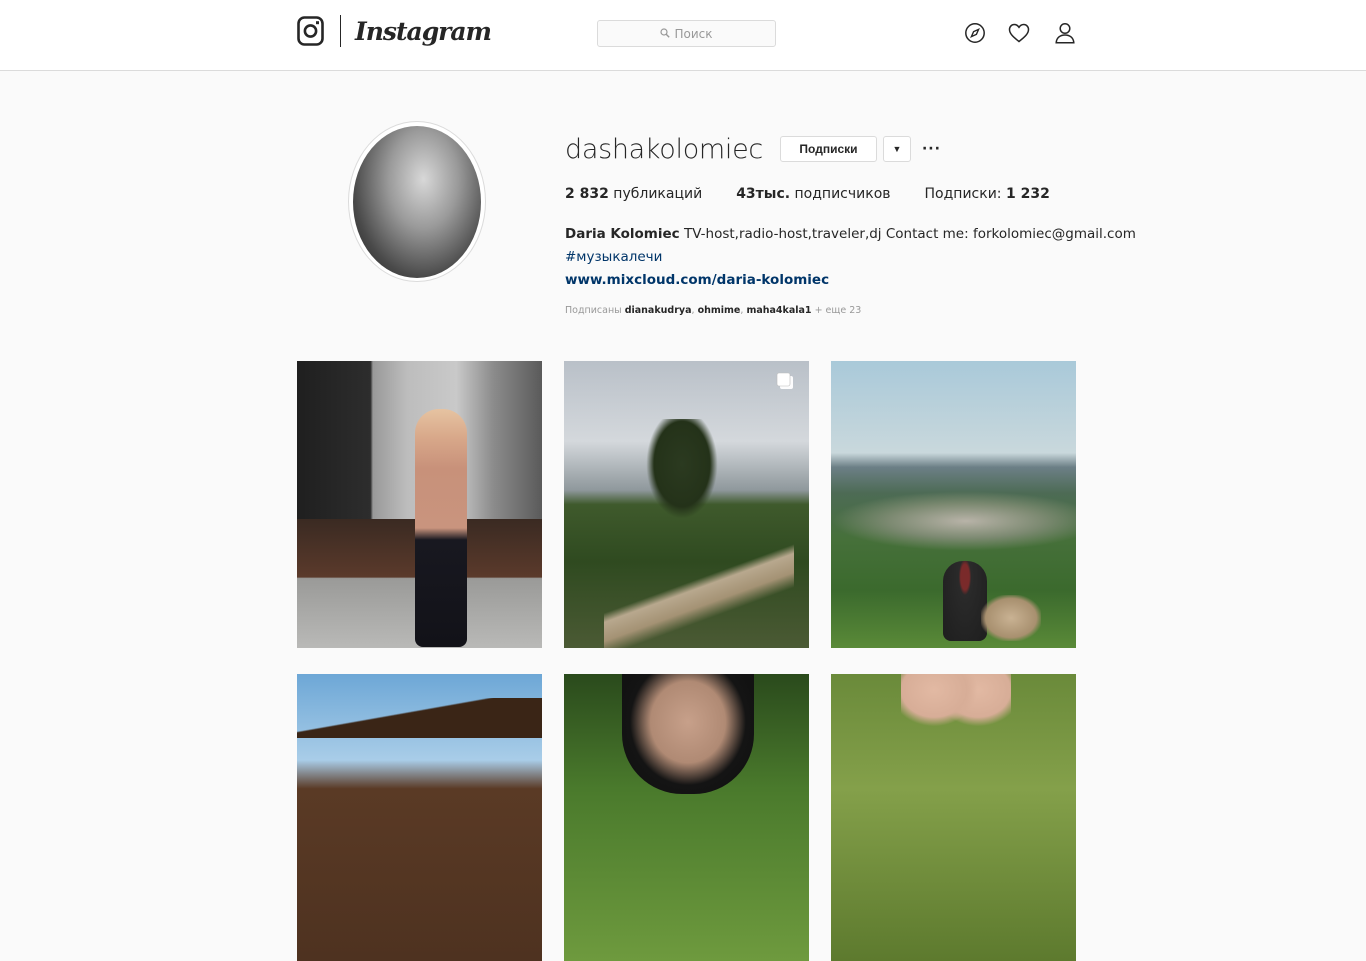  What do you see at coordinates (896, 149) in the screenshot?
I see `suggestions-dropdown-button: ▼` at bounding box center [896, 149].